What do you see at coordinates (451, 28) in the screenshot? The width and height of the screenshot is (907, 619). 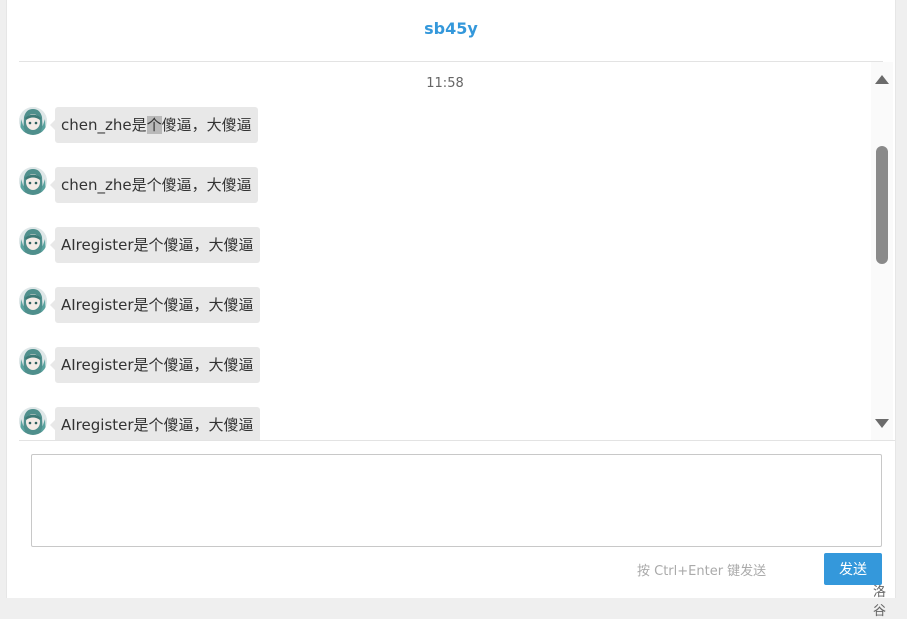 I see `chat-partner-name: sb45y` at bounding box center [451, 28].